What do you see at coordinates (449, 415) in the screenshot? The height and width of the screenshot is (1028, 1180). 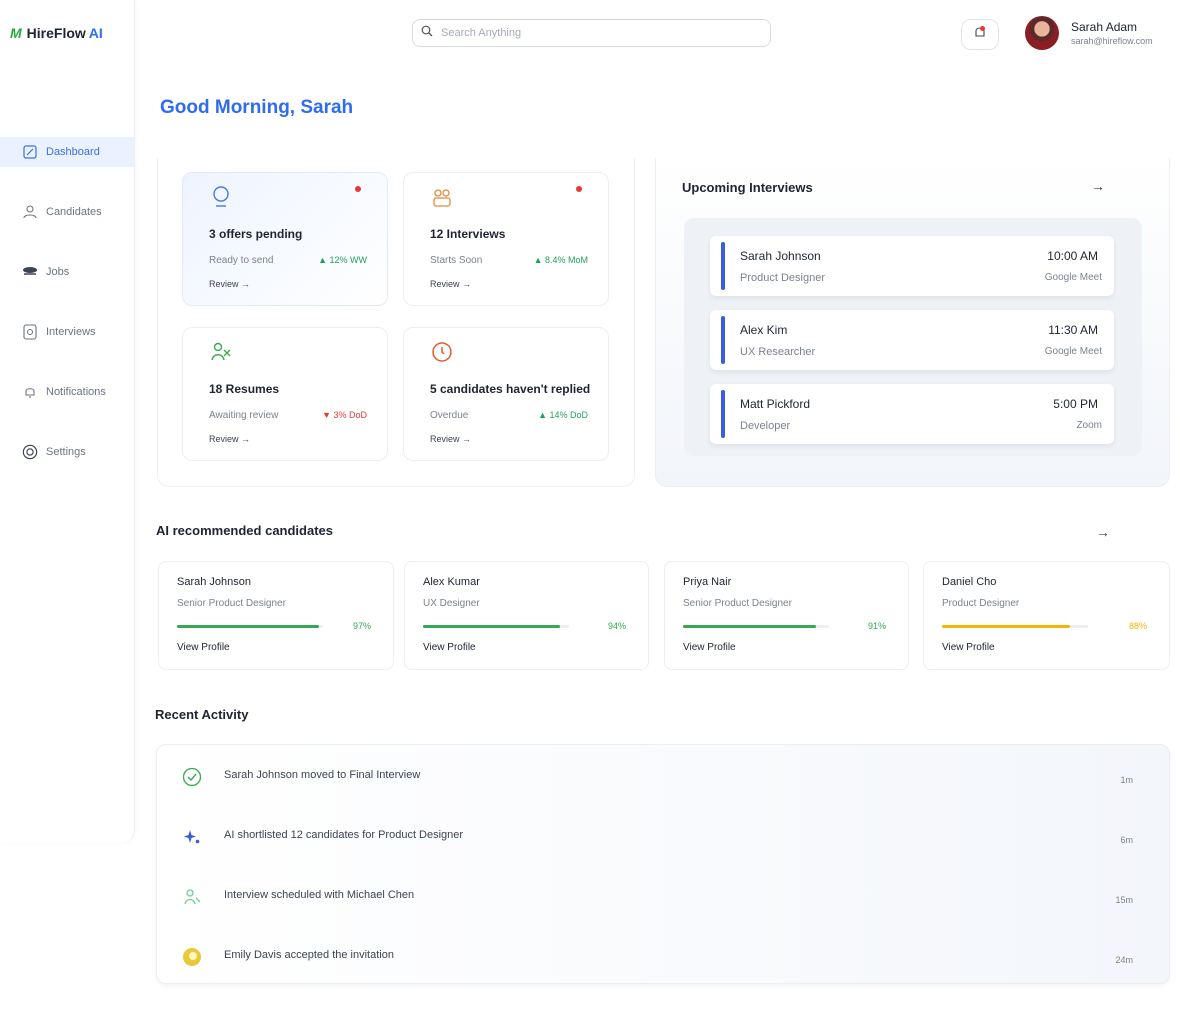 I see `stat-subtitle: Overdue` at bounding box center [449, 415].